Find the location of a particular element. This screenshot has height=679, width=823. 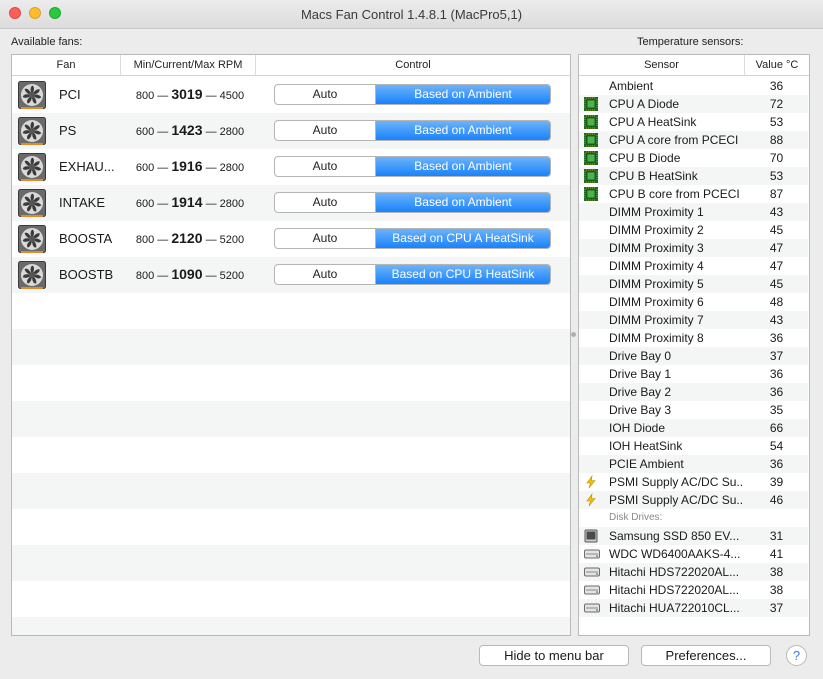

sensor-value: 88 is located at coordinates (776, 140).